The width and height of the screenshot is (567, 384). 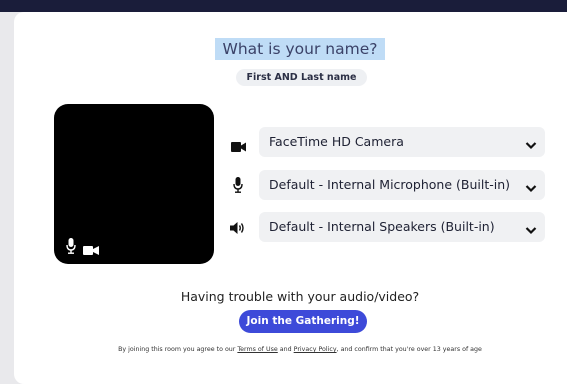 What do you see at coordinates (315, 349) in the screenshot?
I see `privacy-policy-link: Privacy Policy` at bounding box center [315, 349].